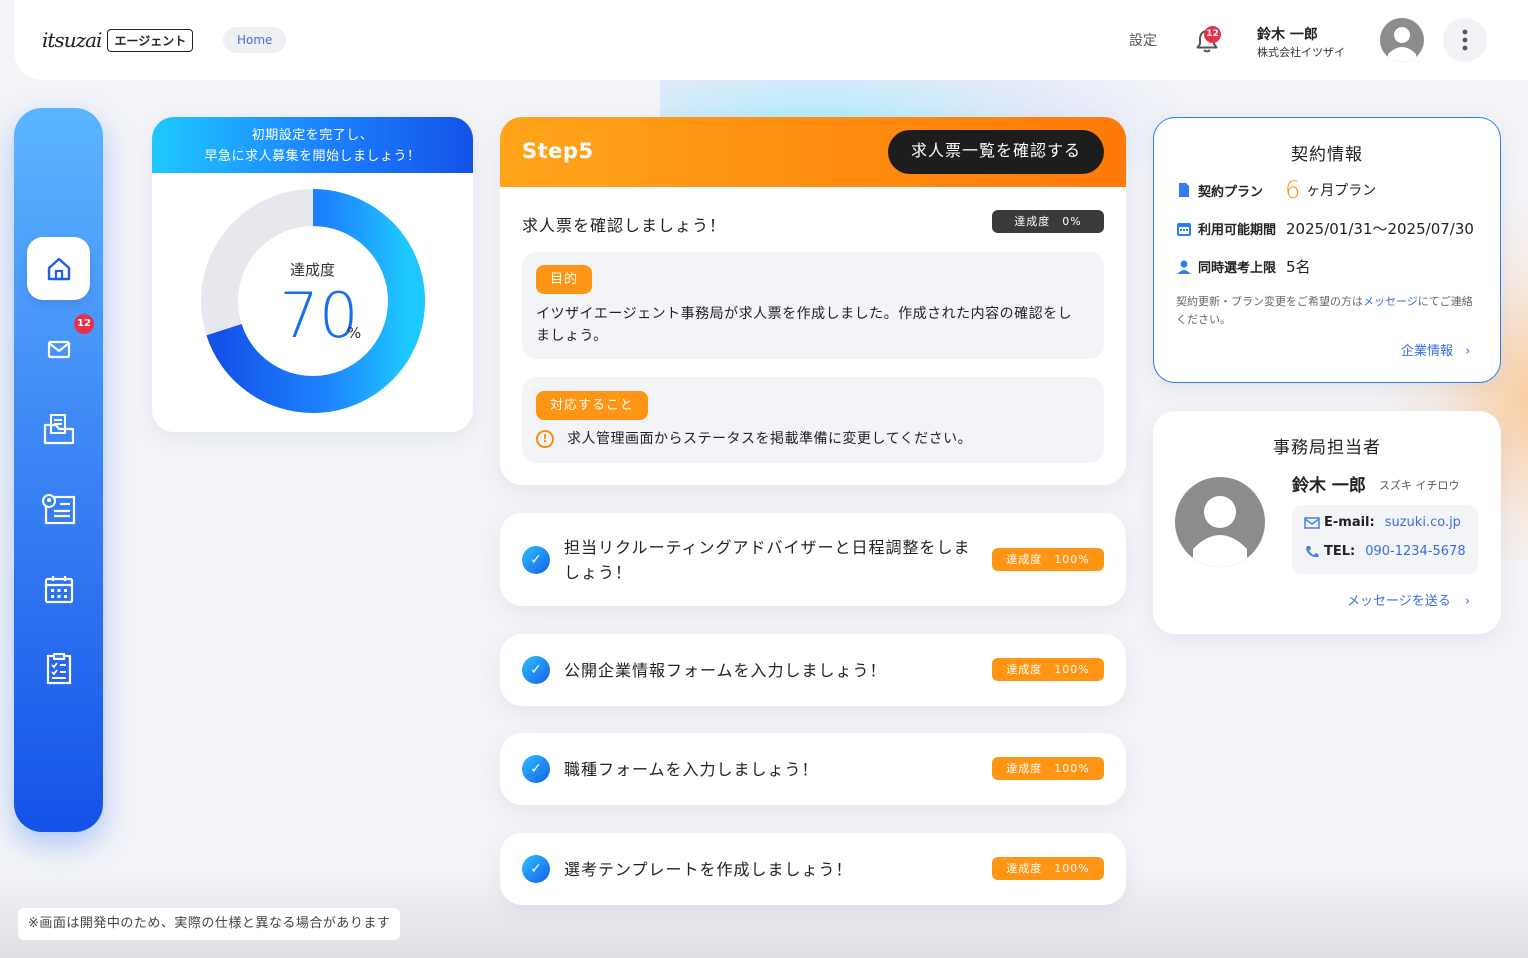 Image resolution: width=1528 pixels, height=958 pixels. I want to click on staff-avatar, so click(1220, 522).